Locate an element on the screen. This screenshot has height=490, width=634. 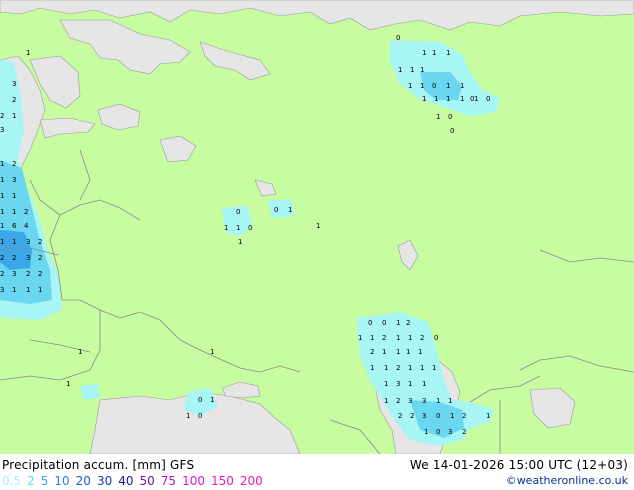
legend-item: 200 is located at coordinates (251, 481).